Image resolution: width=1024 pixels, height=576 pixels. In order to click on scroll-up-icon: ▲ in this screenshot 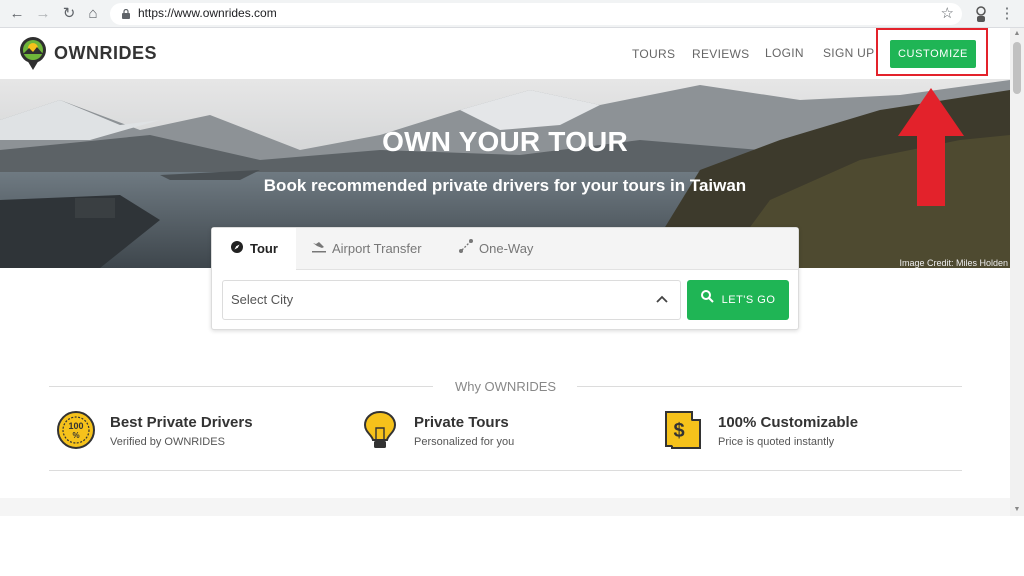, I will do `click(1017, 34)`.